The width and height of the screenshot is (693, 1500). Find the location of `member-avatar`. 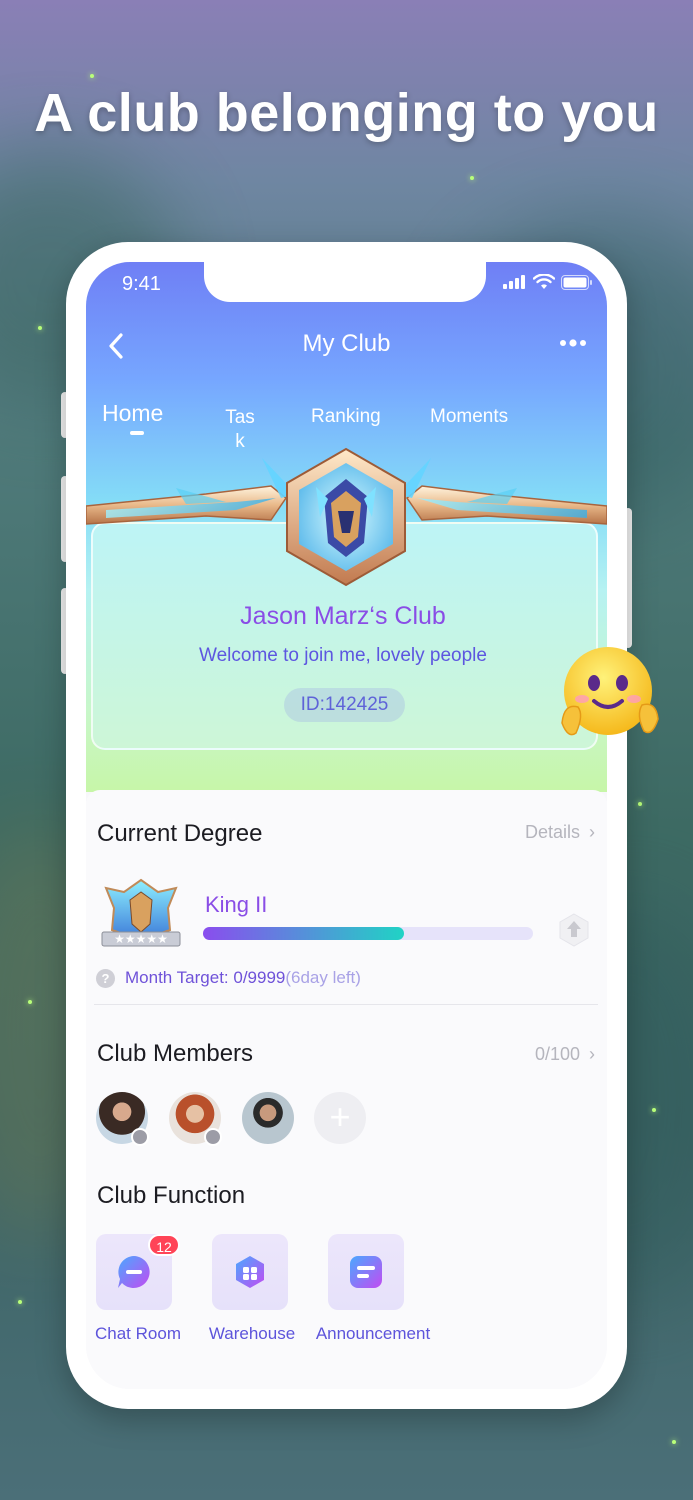

member-avatar is located at coordinates (268, 1118).